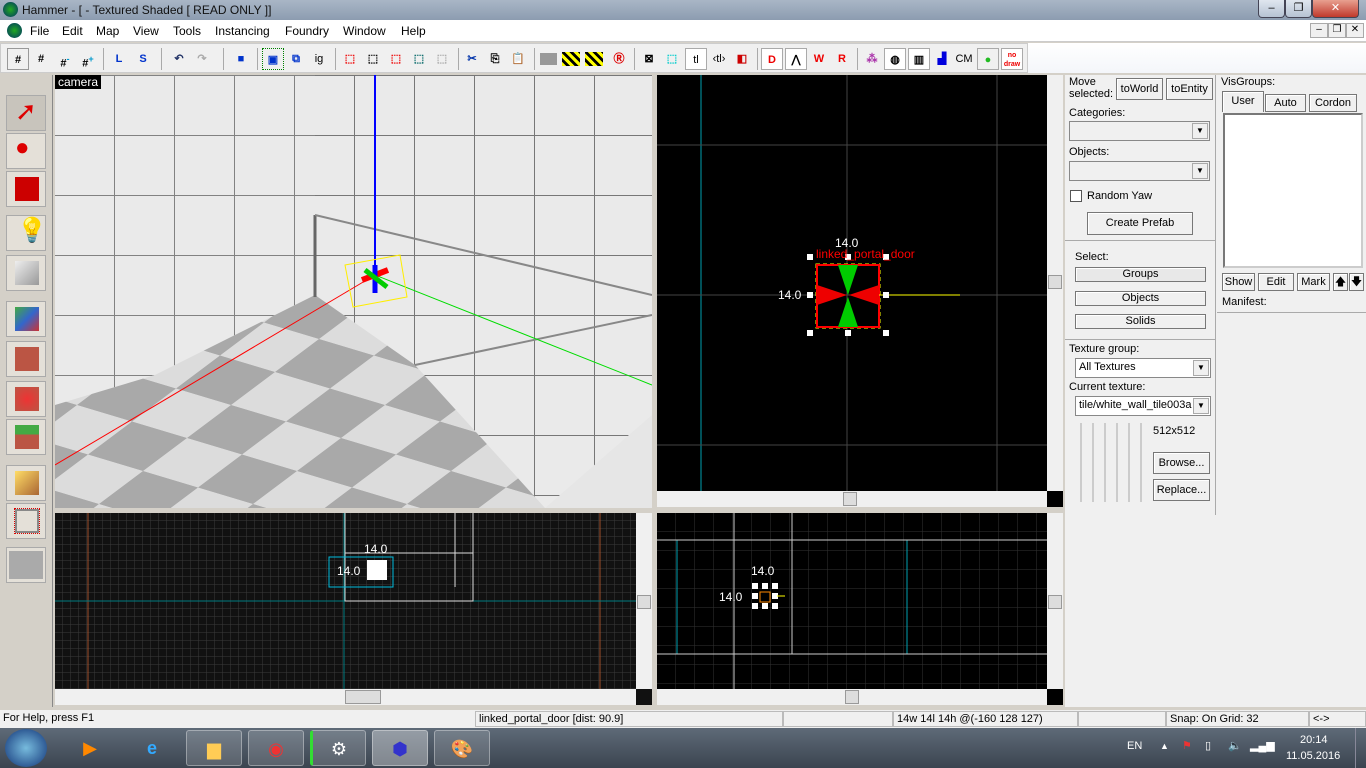  Describe the element at coordinates (119, 59) in the screenshot. I see `load-window-state-icon: L` at that location.